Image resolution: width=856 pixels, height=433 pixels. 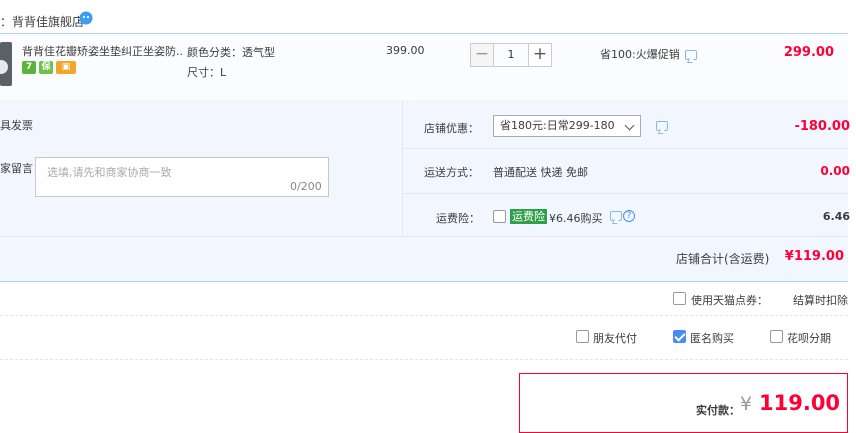 What do you see at coordinates (718, 410) in the screenshot?
I see `actual-payment-label: 实付款：` at bounding box center [718, 410].